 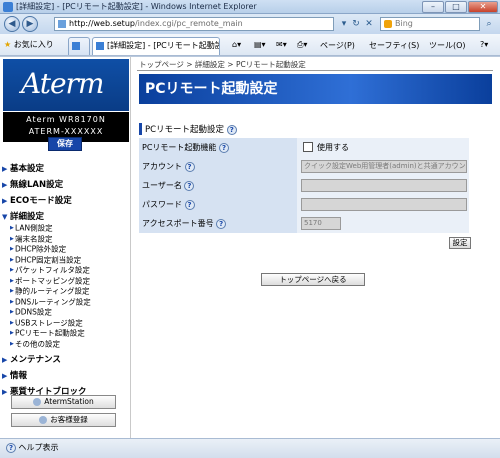 I want to click on username-input, so click(x=384, y=185).